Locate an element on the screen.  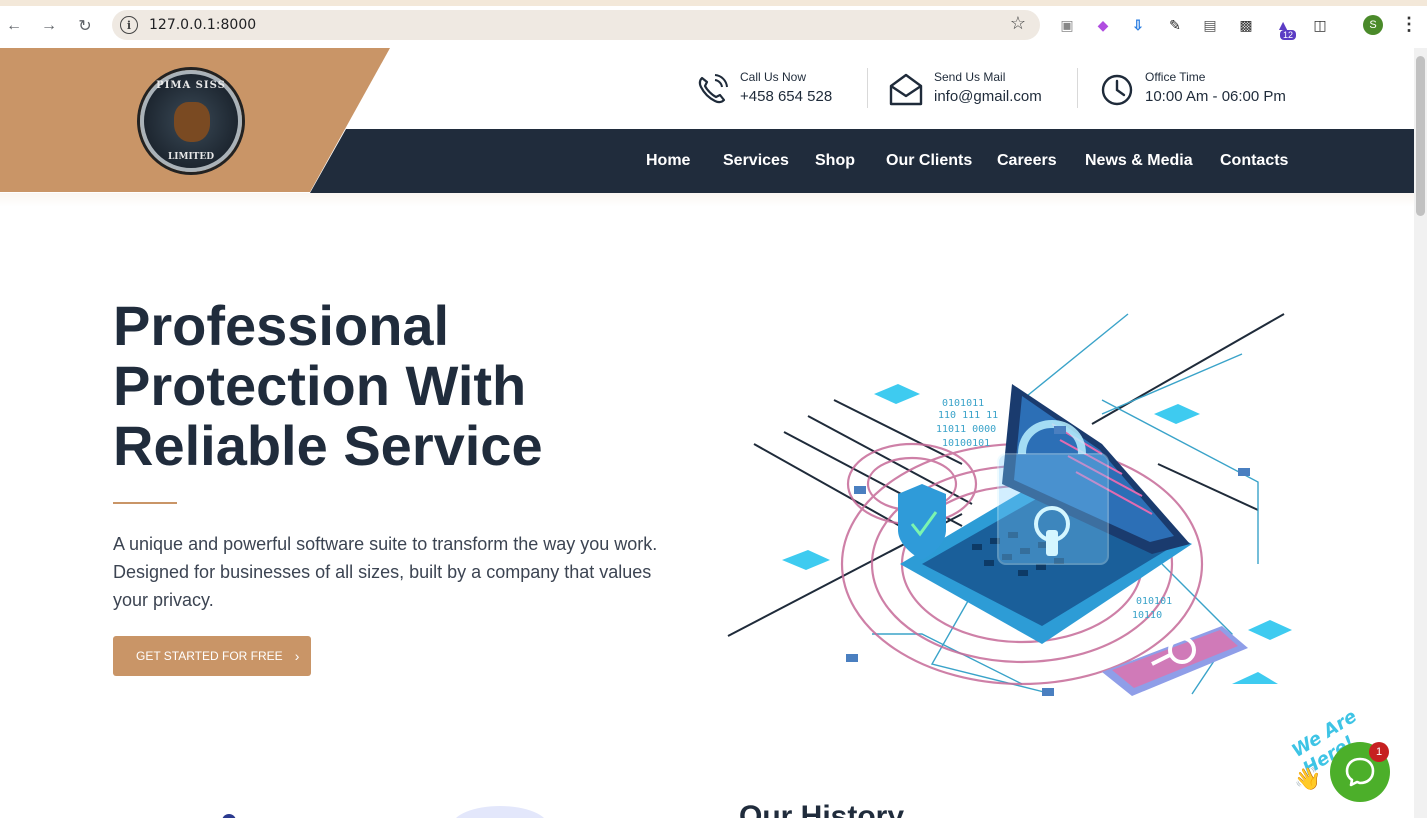
camera-extension-icon: ▣ is located at coordinates (1067, 25).